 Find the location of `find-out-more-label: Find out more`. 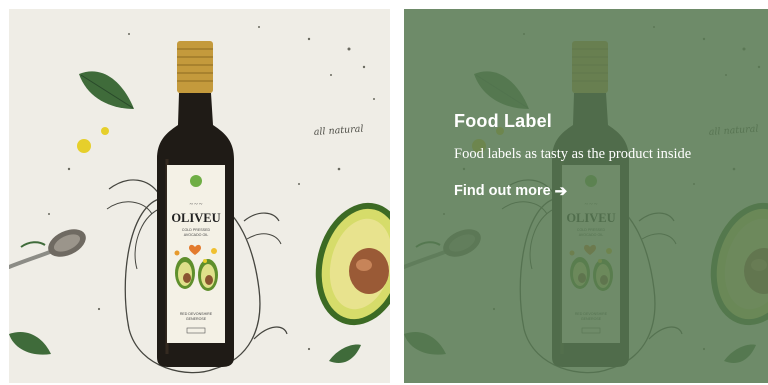

find-out-more-label: Find out more is located at coordinates (502, 191).